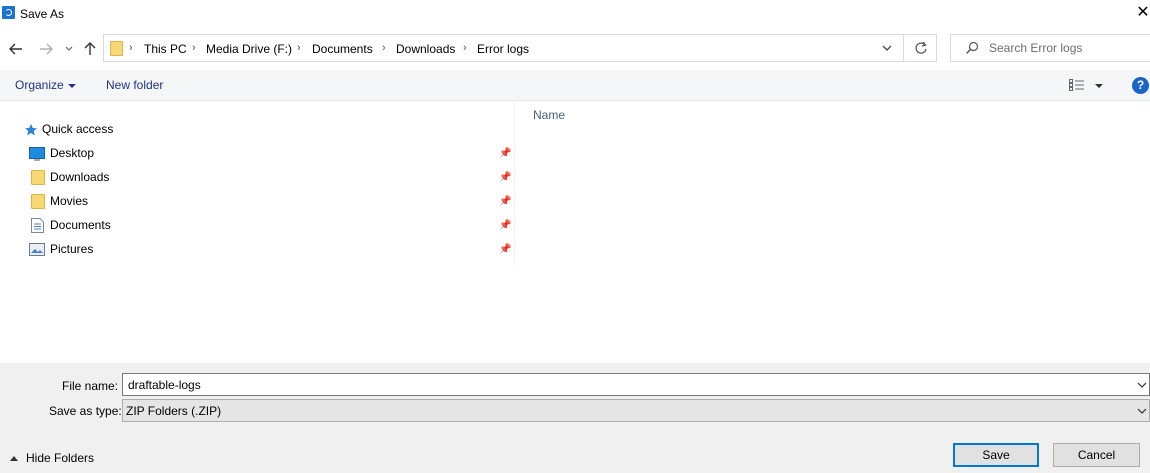 This screenshot has width=1150, height=473. I want to click on sidebar-item-desktop: Desktop 📌, so click(257, 154).